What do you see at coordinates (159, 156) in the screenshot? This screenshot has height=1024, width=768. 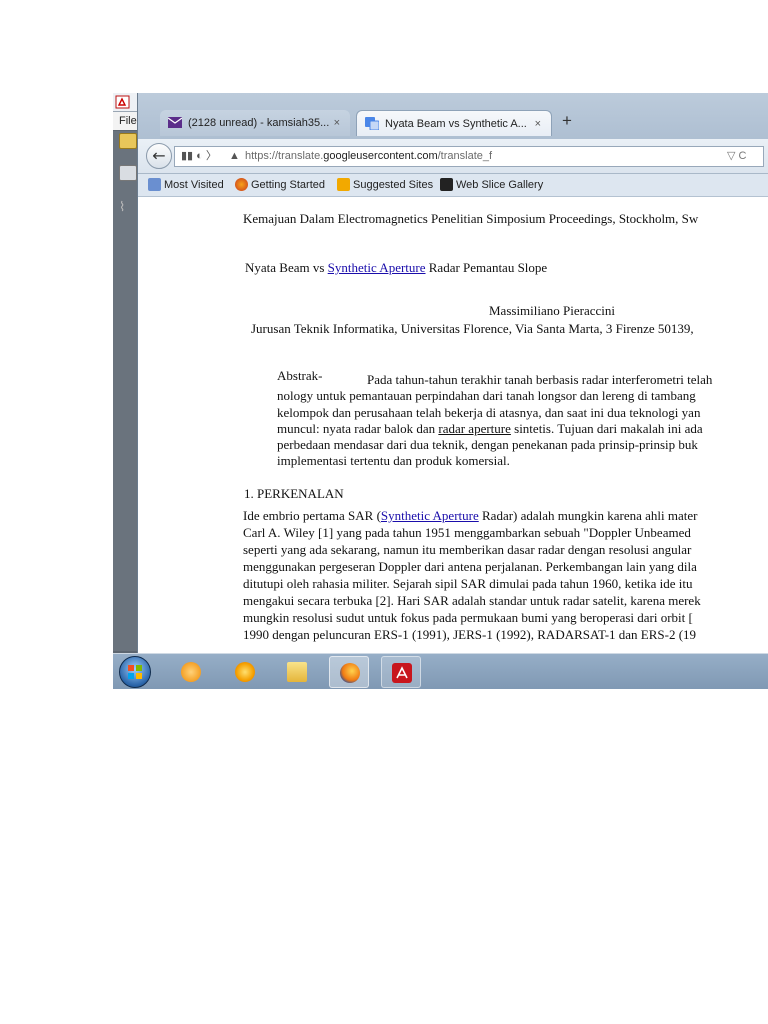 I see `back-button: ←` at bounding box center [159, 156].